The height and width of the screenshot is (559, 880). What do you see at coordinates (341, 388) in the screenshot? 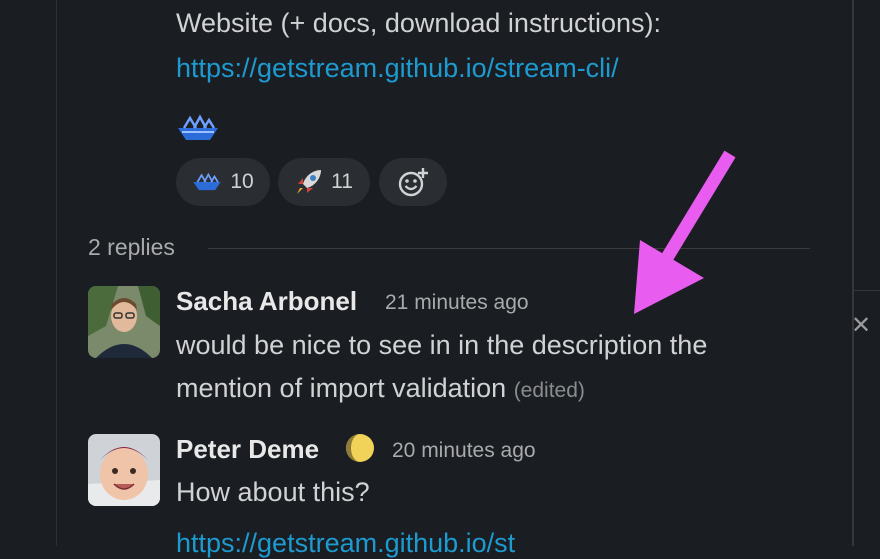
I see `reply-text: mention of import validation` at bounding box center [341, 388].